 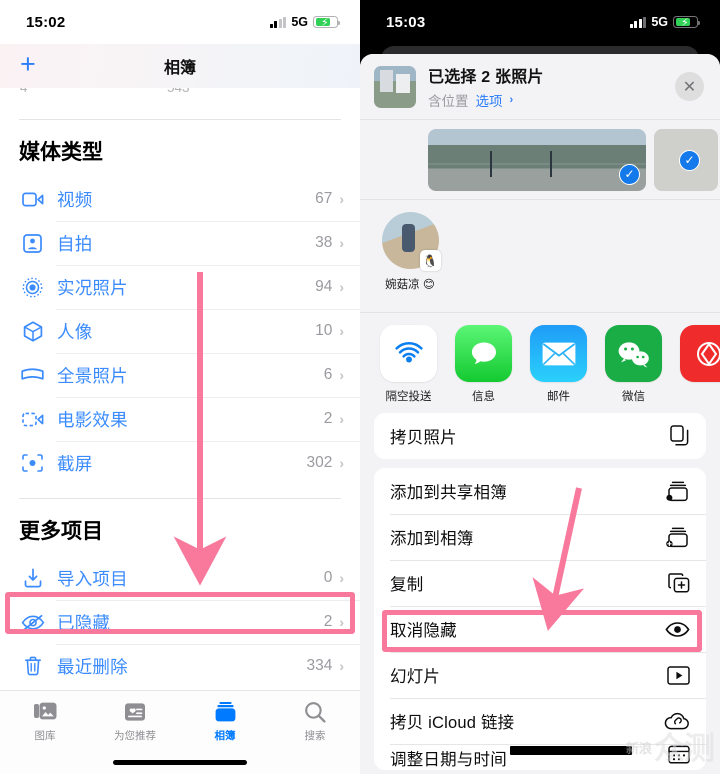 What do you see at coordinates (45, 711) in the screenshot?
I see `library-icon` at bounding box center [45, 711].